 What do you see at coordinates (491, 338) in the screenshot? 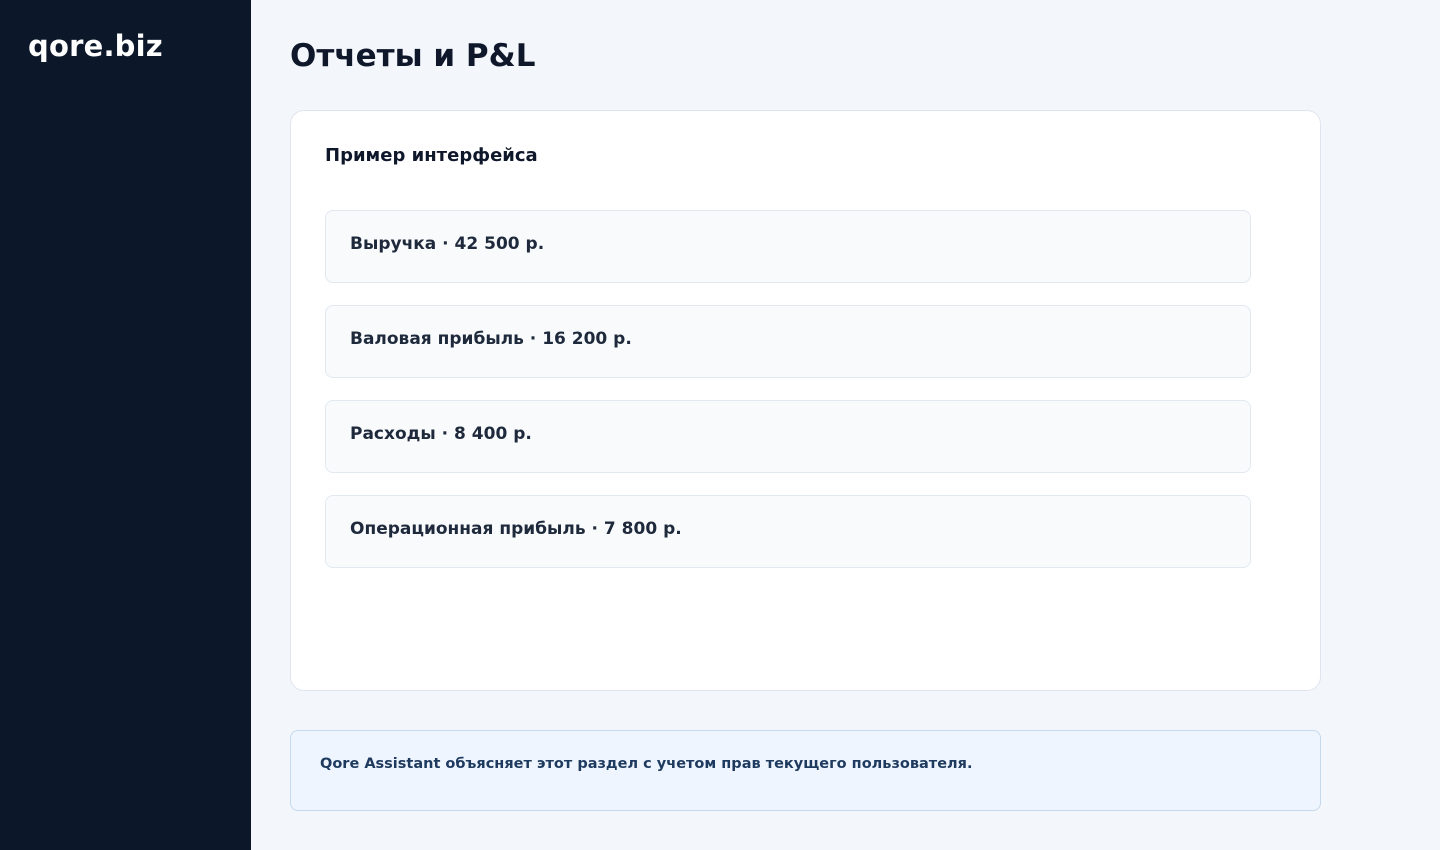
I see `metric-text: Валовая прибыль · 16 200 р.` at bounding box center [491, 338].